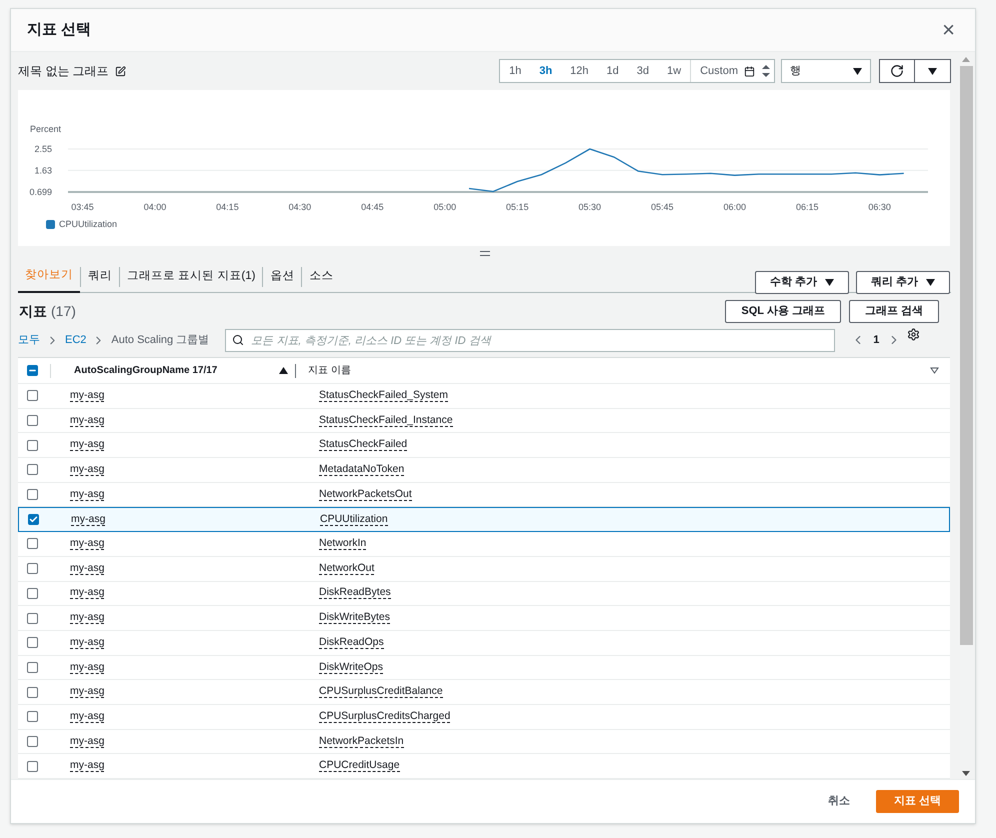  What do you see at coordinates (515, 71) in the screenshot?
I see `time-range-button: 1h` at bounding box center [515, 71].